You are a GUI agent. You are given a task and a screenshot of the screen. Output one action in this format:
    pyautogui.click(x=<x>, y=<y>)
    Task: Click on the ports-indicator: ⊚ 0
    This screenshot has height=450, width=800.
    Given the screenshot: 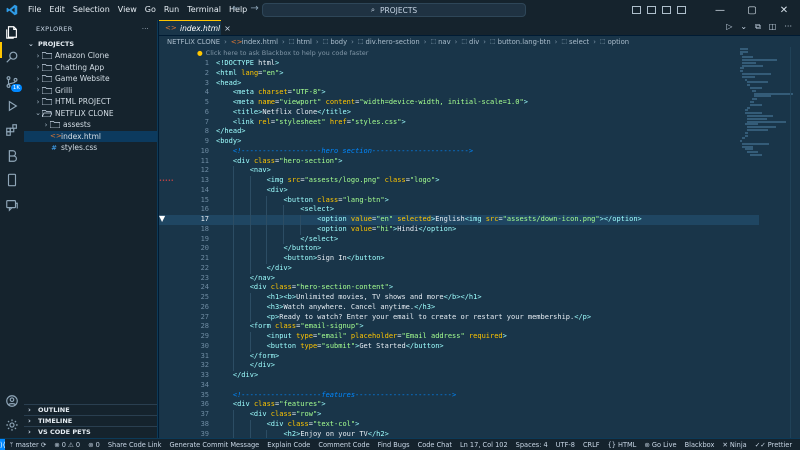 What is the action you would take?
    pyautogui.click(x=94, y=445)
    